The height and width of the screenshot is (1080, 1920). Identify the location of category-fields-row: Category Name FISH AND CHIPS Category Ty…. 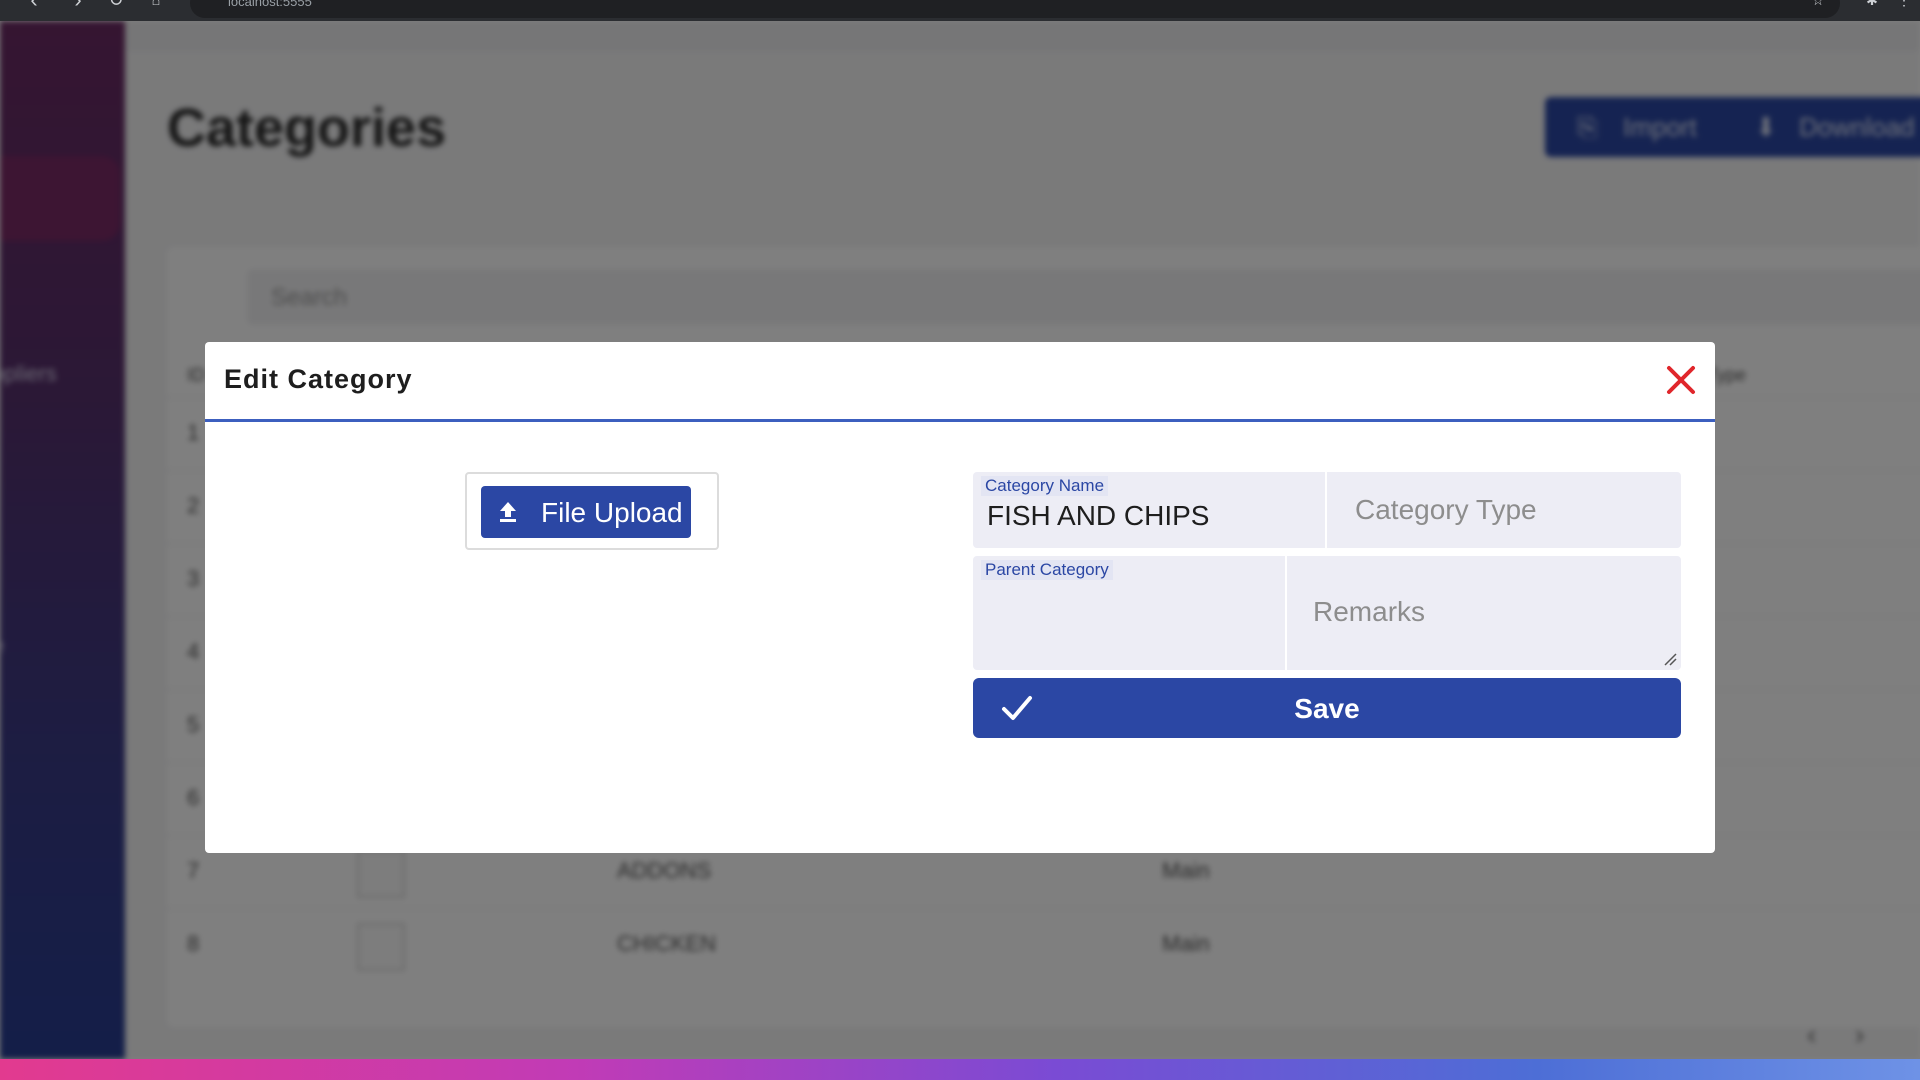
(1327, 510).